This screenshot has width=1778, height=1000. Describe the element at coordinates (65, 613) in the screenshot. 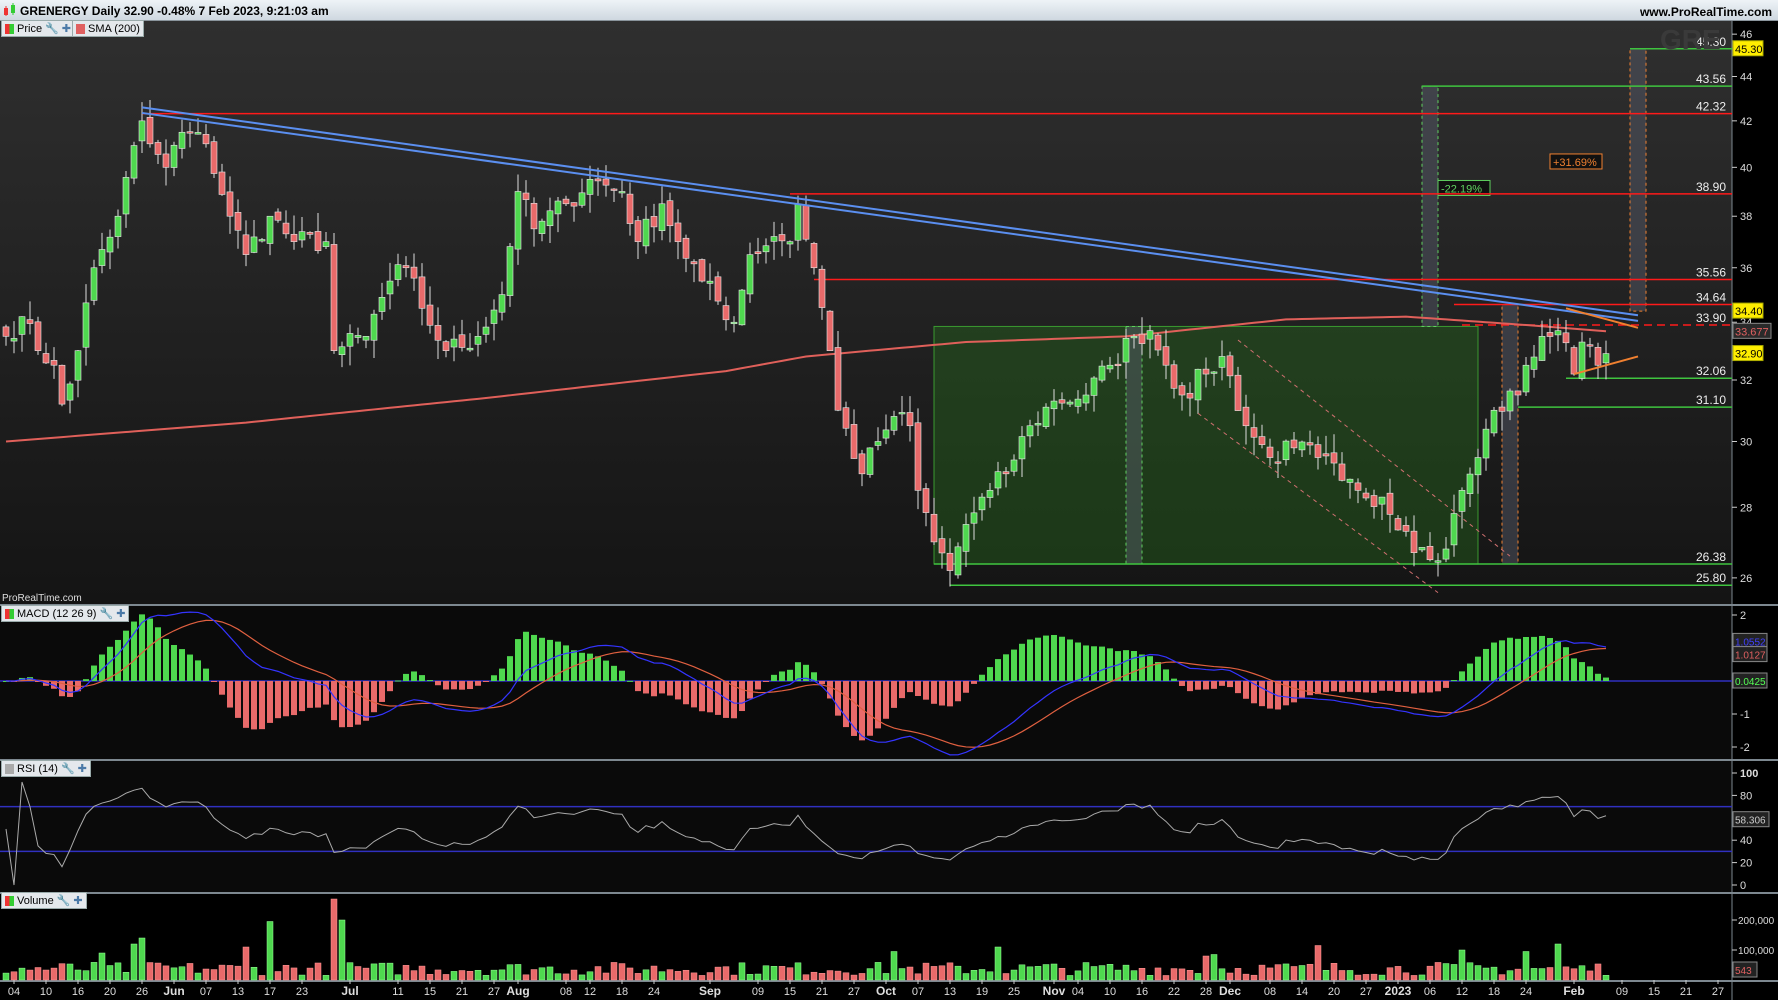

I see `macd-legend: MACD (12 26 9) 🔧 ✚` at that location.